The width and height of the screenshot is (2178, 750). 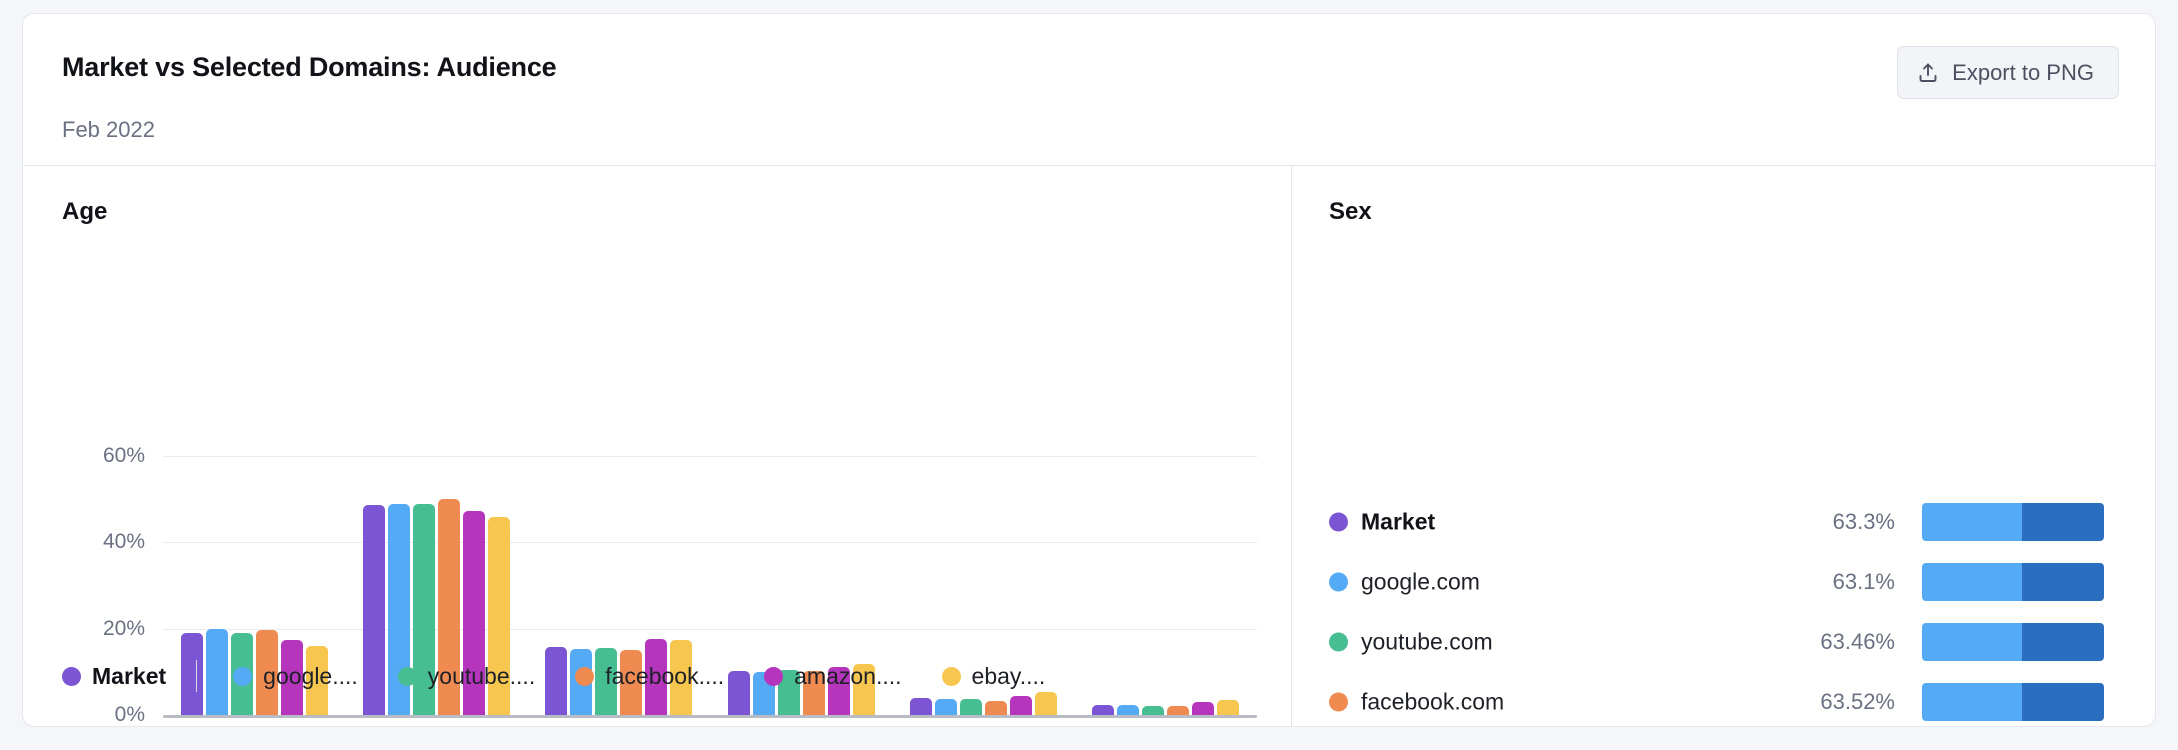 I want to click on female-percent-value: 36.54%, so click(x=2140, y=642).